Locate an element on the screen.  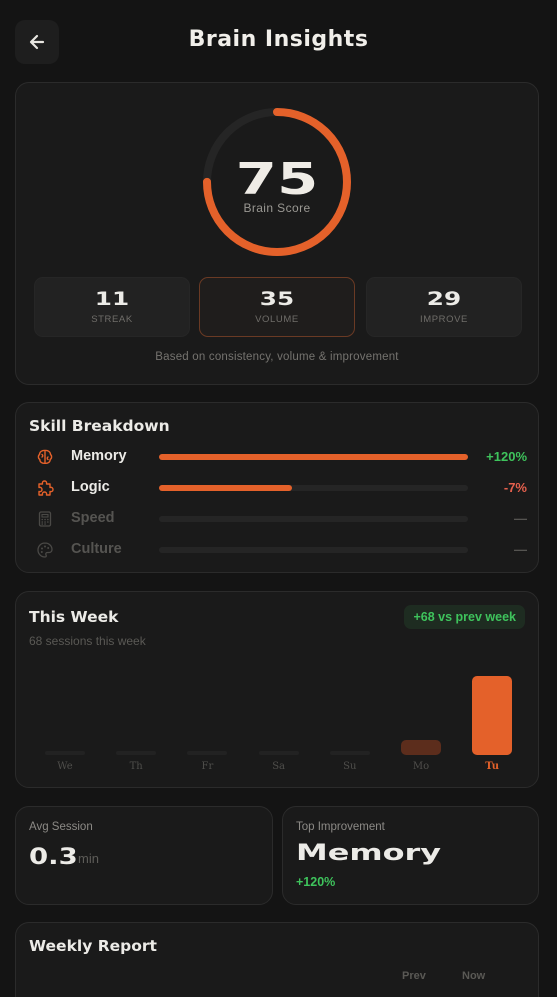
top-improvement-label: Top Improvement is located at coordinates (340, 827).